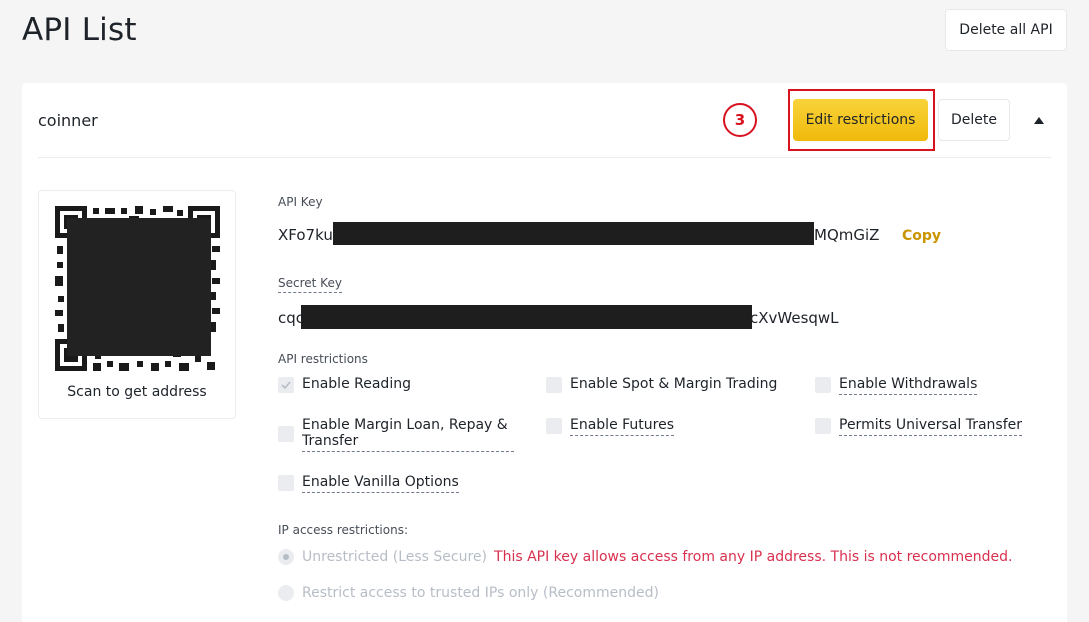  I want to click on delete-button: Delete, so click(974, 120).